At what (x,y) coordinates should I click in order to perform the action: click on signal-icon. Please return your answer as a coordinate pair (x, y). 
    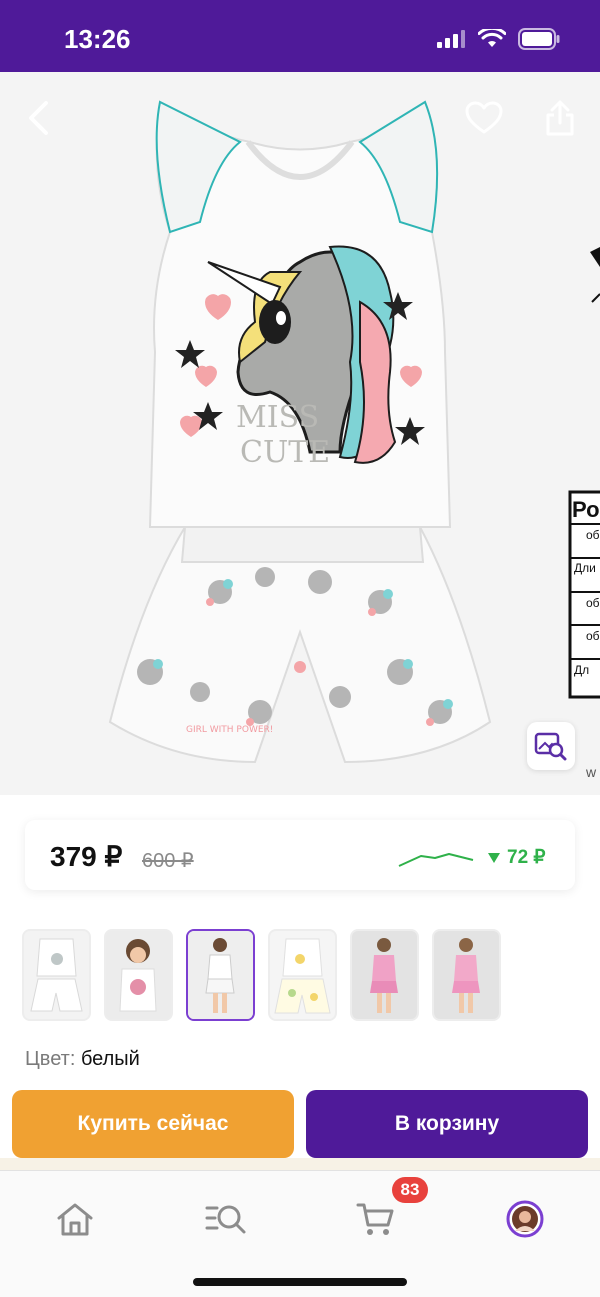
    Looking at the image, I should click on (451, 39).